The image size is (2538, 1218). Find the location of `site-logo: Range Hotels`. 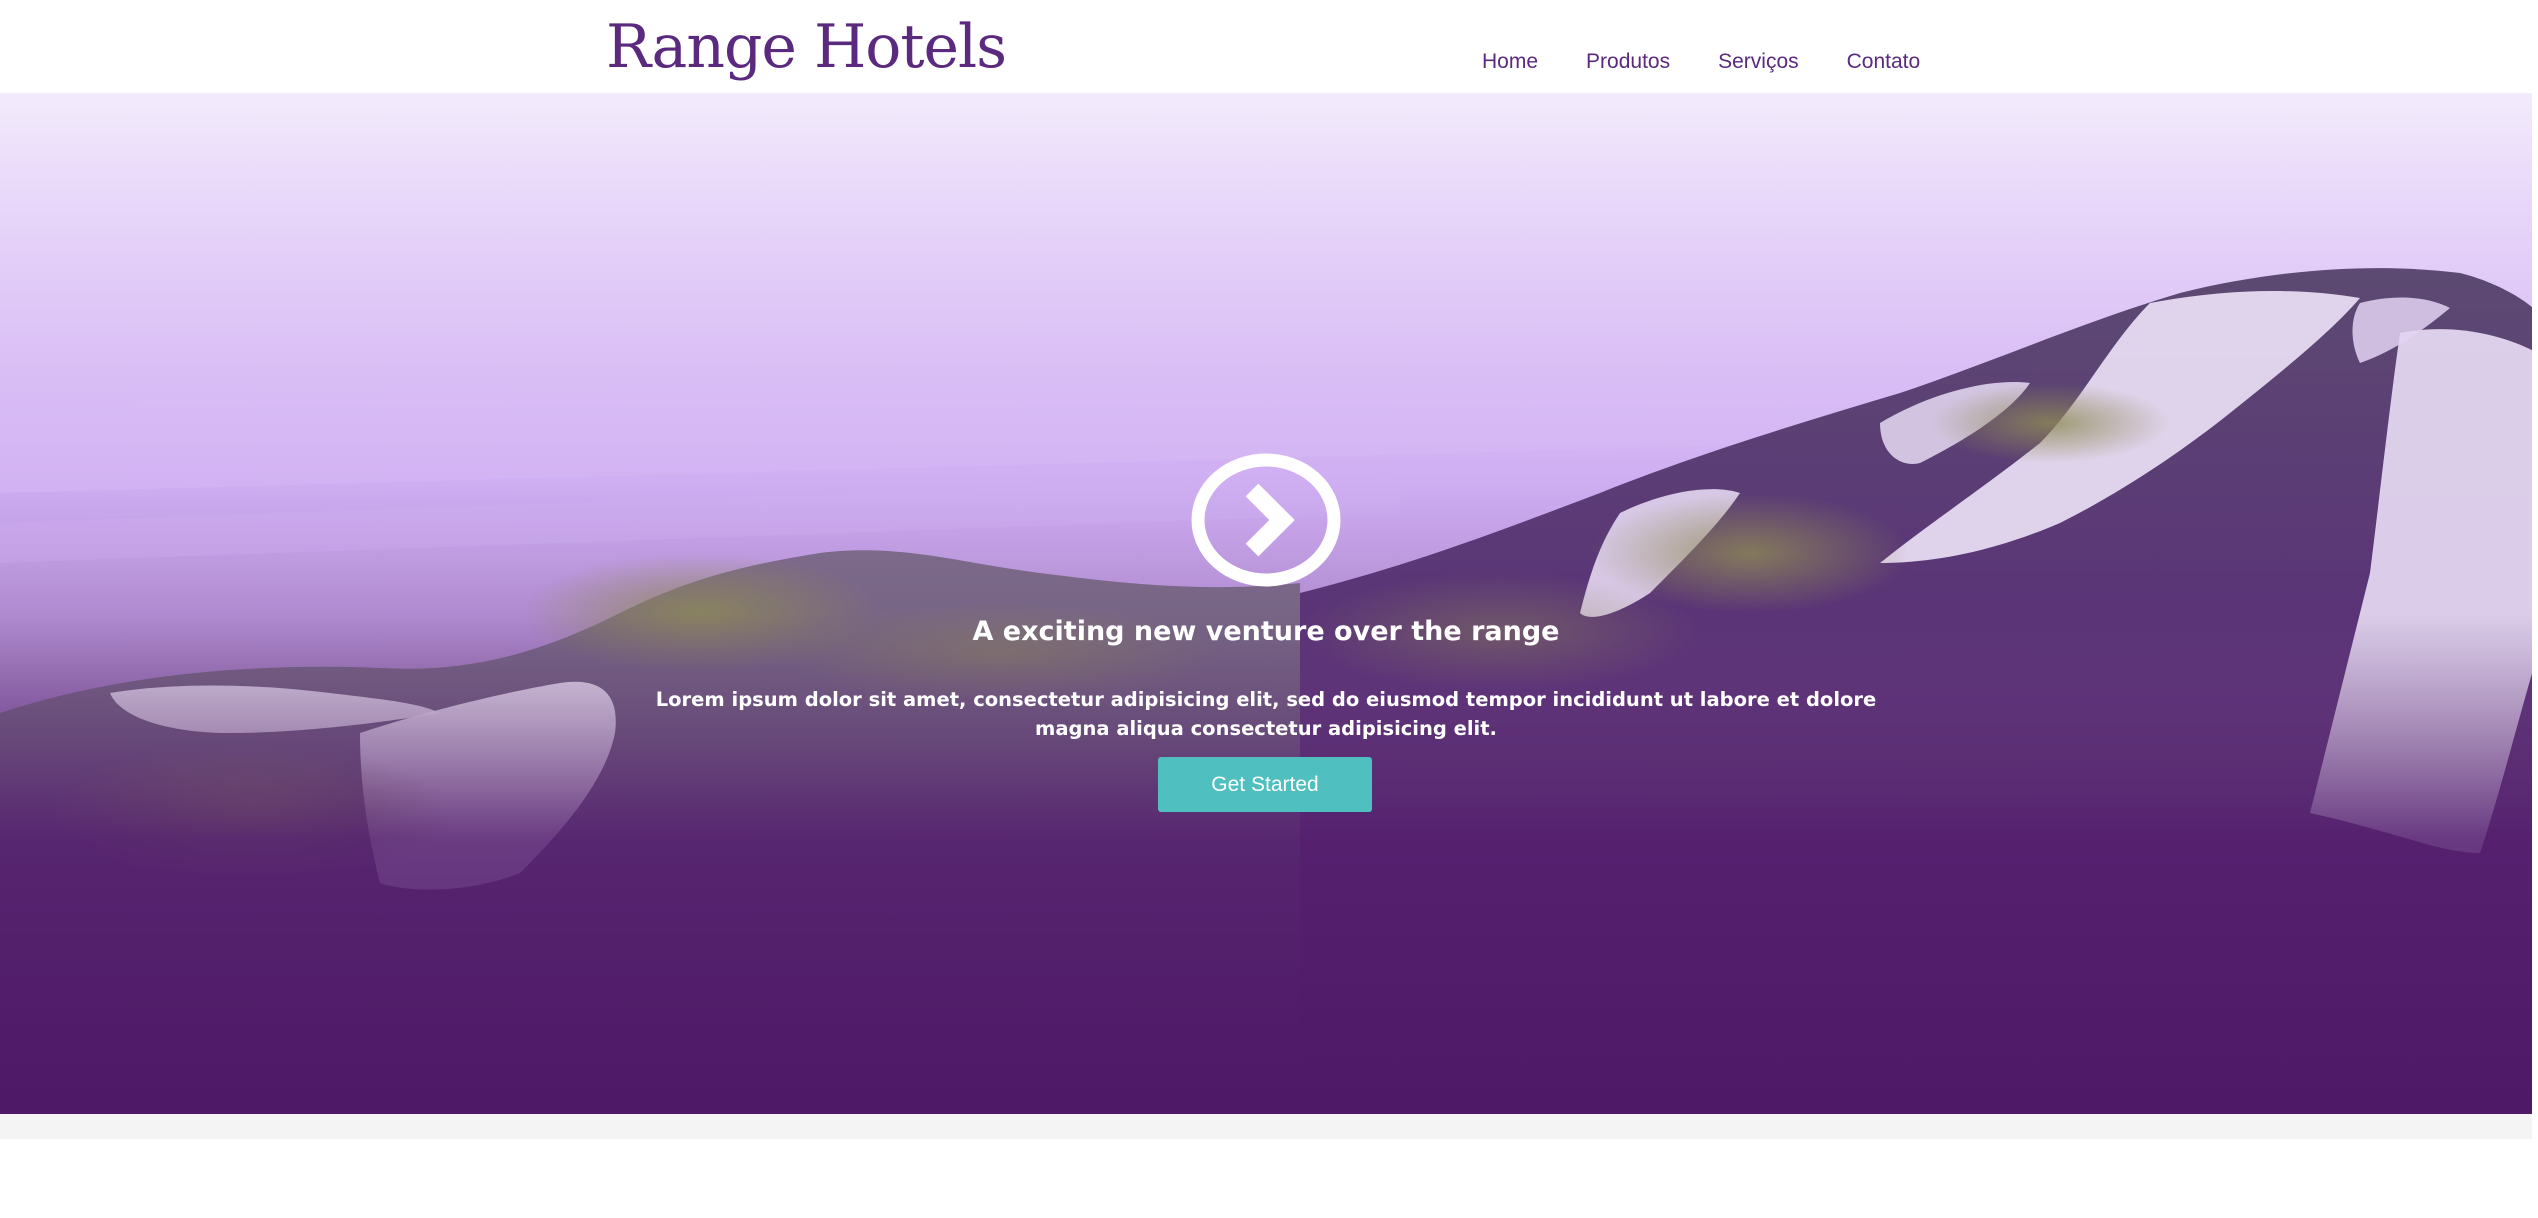

site-logo: Range Hotels is located at coordinates (806, 47).